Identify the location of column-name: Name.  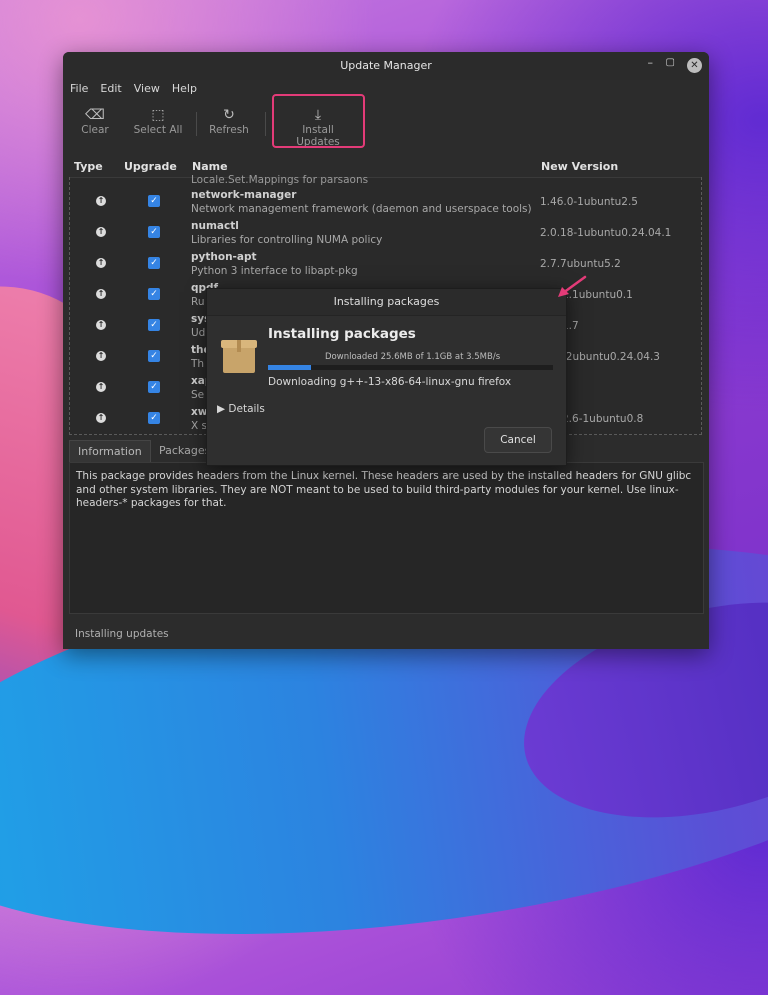
(210, 166).